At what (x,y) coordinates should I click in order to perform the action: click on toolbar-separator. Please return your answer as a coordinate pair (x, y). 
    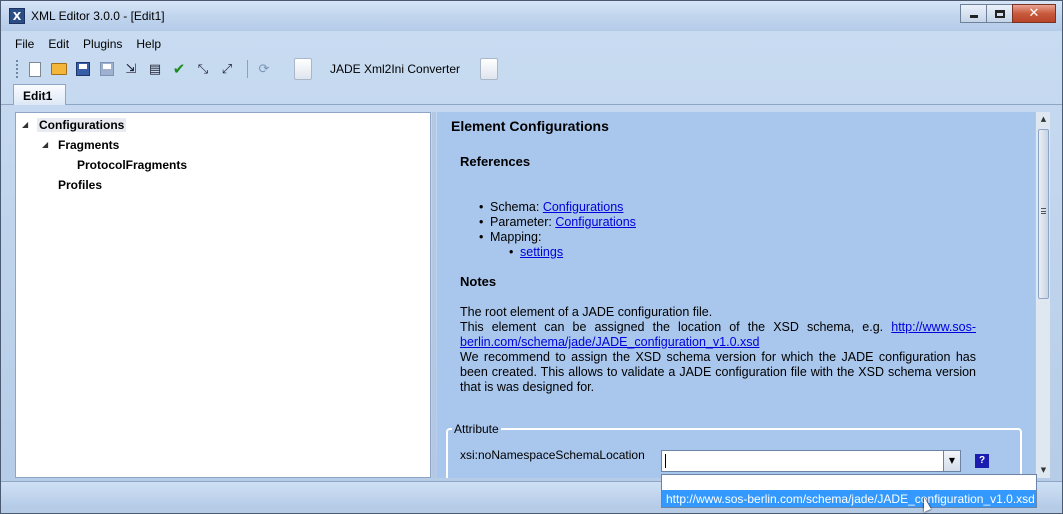
    Looking at the image, I should click on (247, 69).